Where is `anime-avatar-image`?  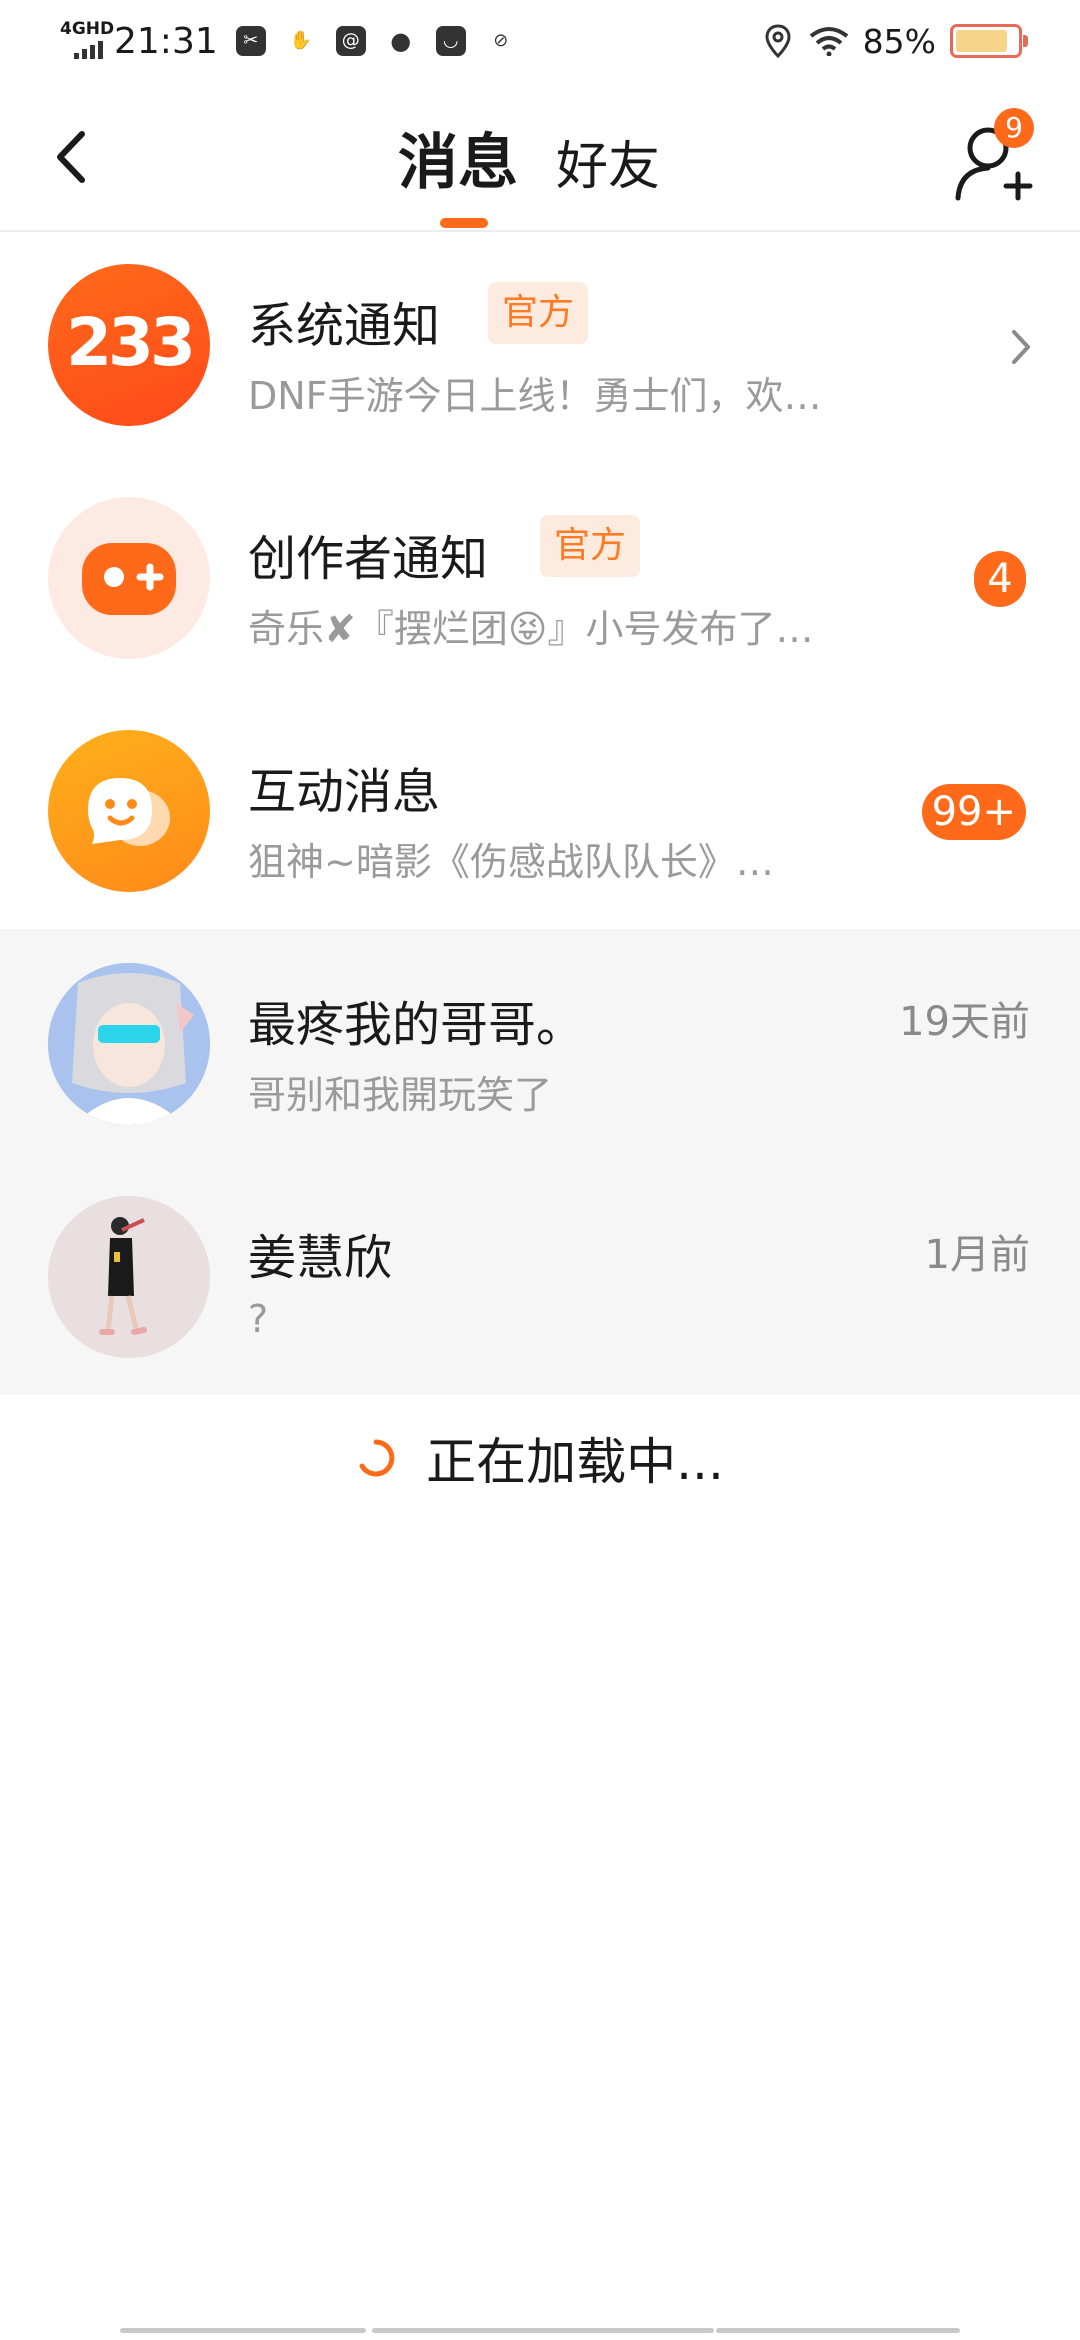 anime-avatar-image is located at coordinates (129, 1044).